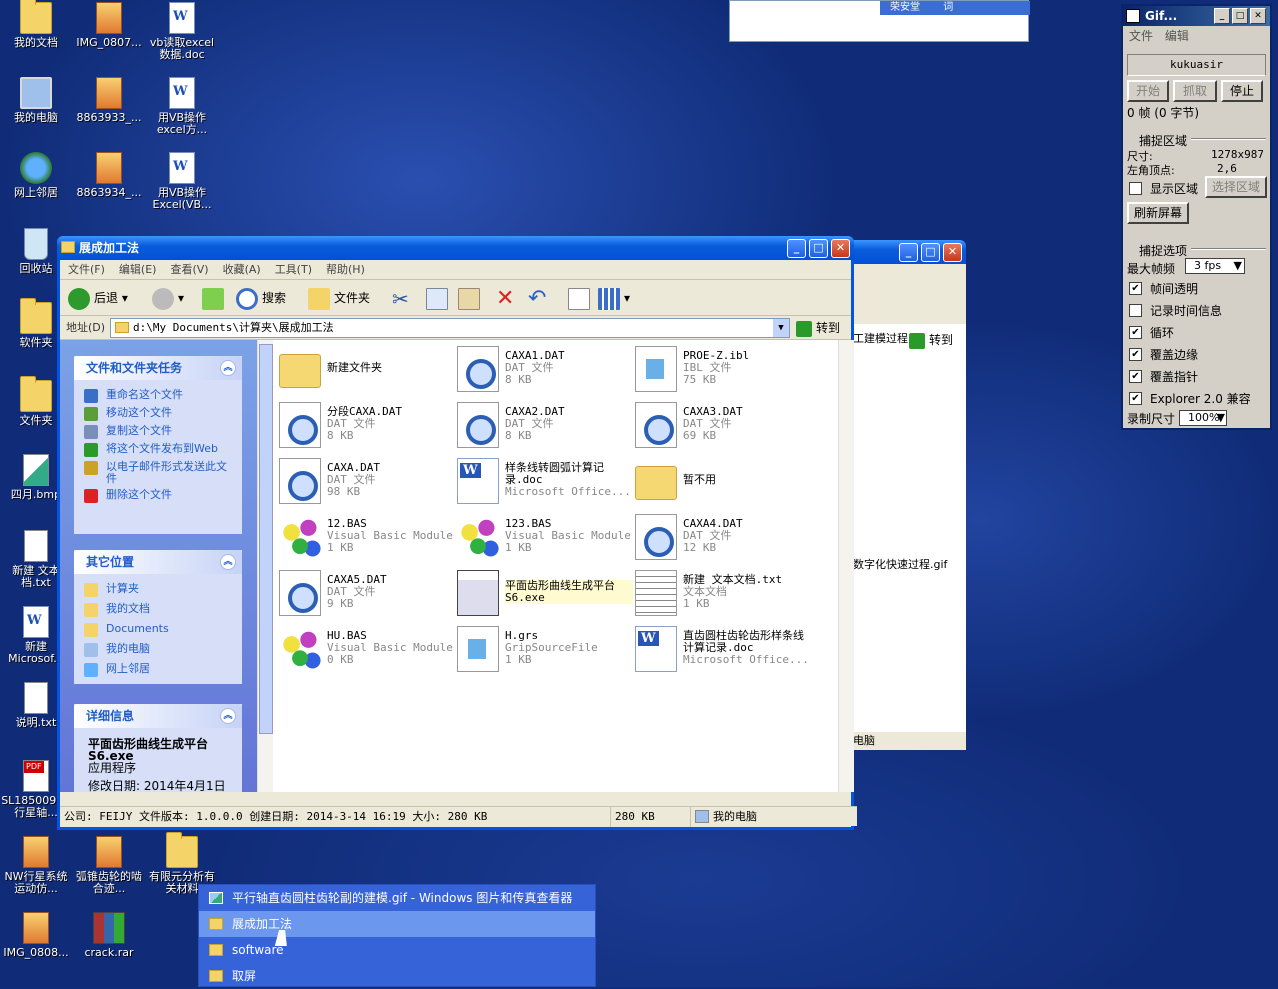 Image resolution: width=1278 pixels, height=989 pixels. What do you see at coordinates (36, 175) in the screenshot?
I see `desktop-icon: 网上邻居` at bounding box center [36, 175].